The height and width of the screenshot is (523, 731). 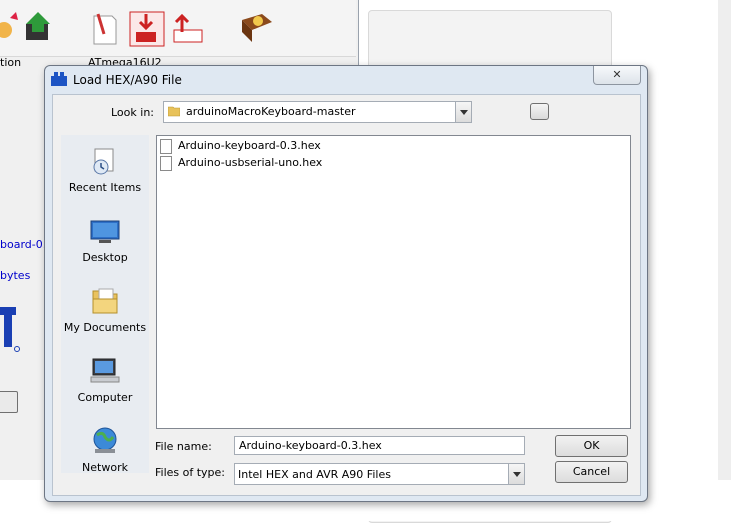 What do you see at coordinates (146, 28) in the screenshot?
I see `read-device-icon` at bounding box center [146, 28].